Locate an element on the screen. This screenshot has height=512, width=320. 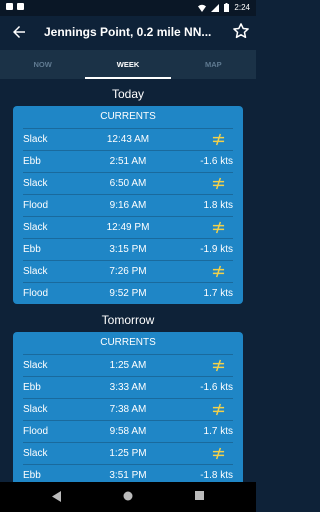
nav-home-icon is located at coordinates (128, 496).